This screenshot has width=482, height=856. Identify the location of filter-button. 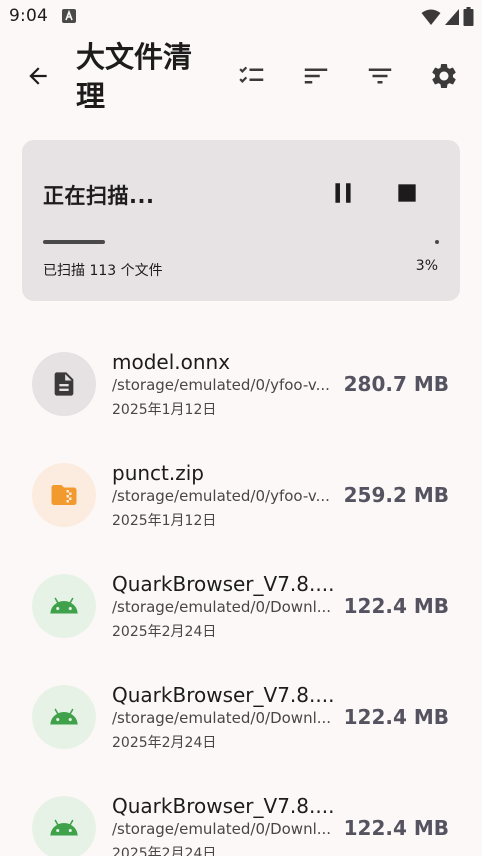
(380, 76).